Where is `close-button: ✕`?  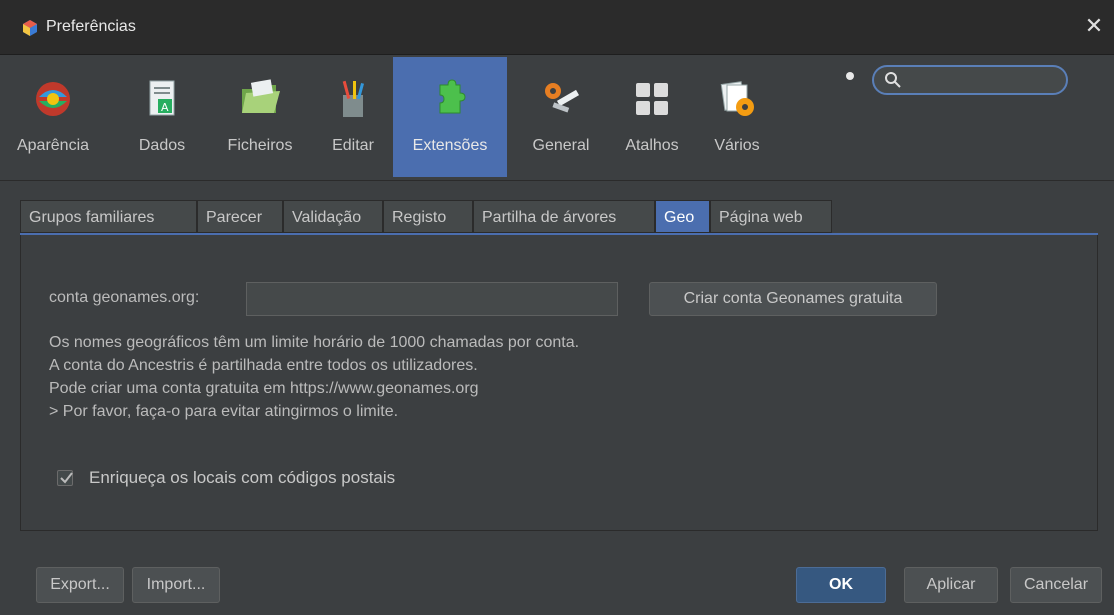 close-button: ✕ is located at coordinates (1094, 26).